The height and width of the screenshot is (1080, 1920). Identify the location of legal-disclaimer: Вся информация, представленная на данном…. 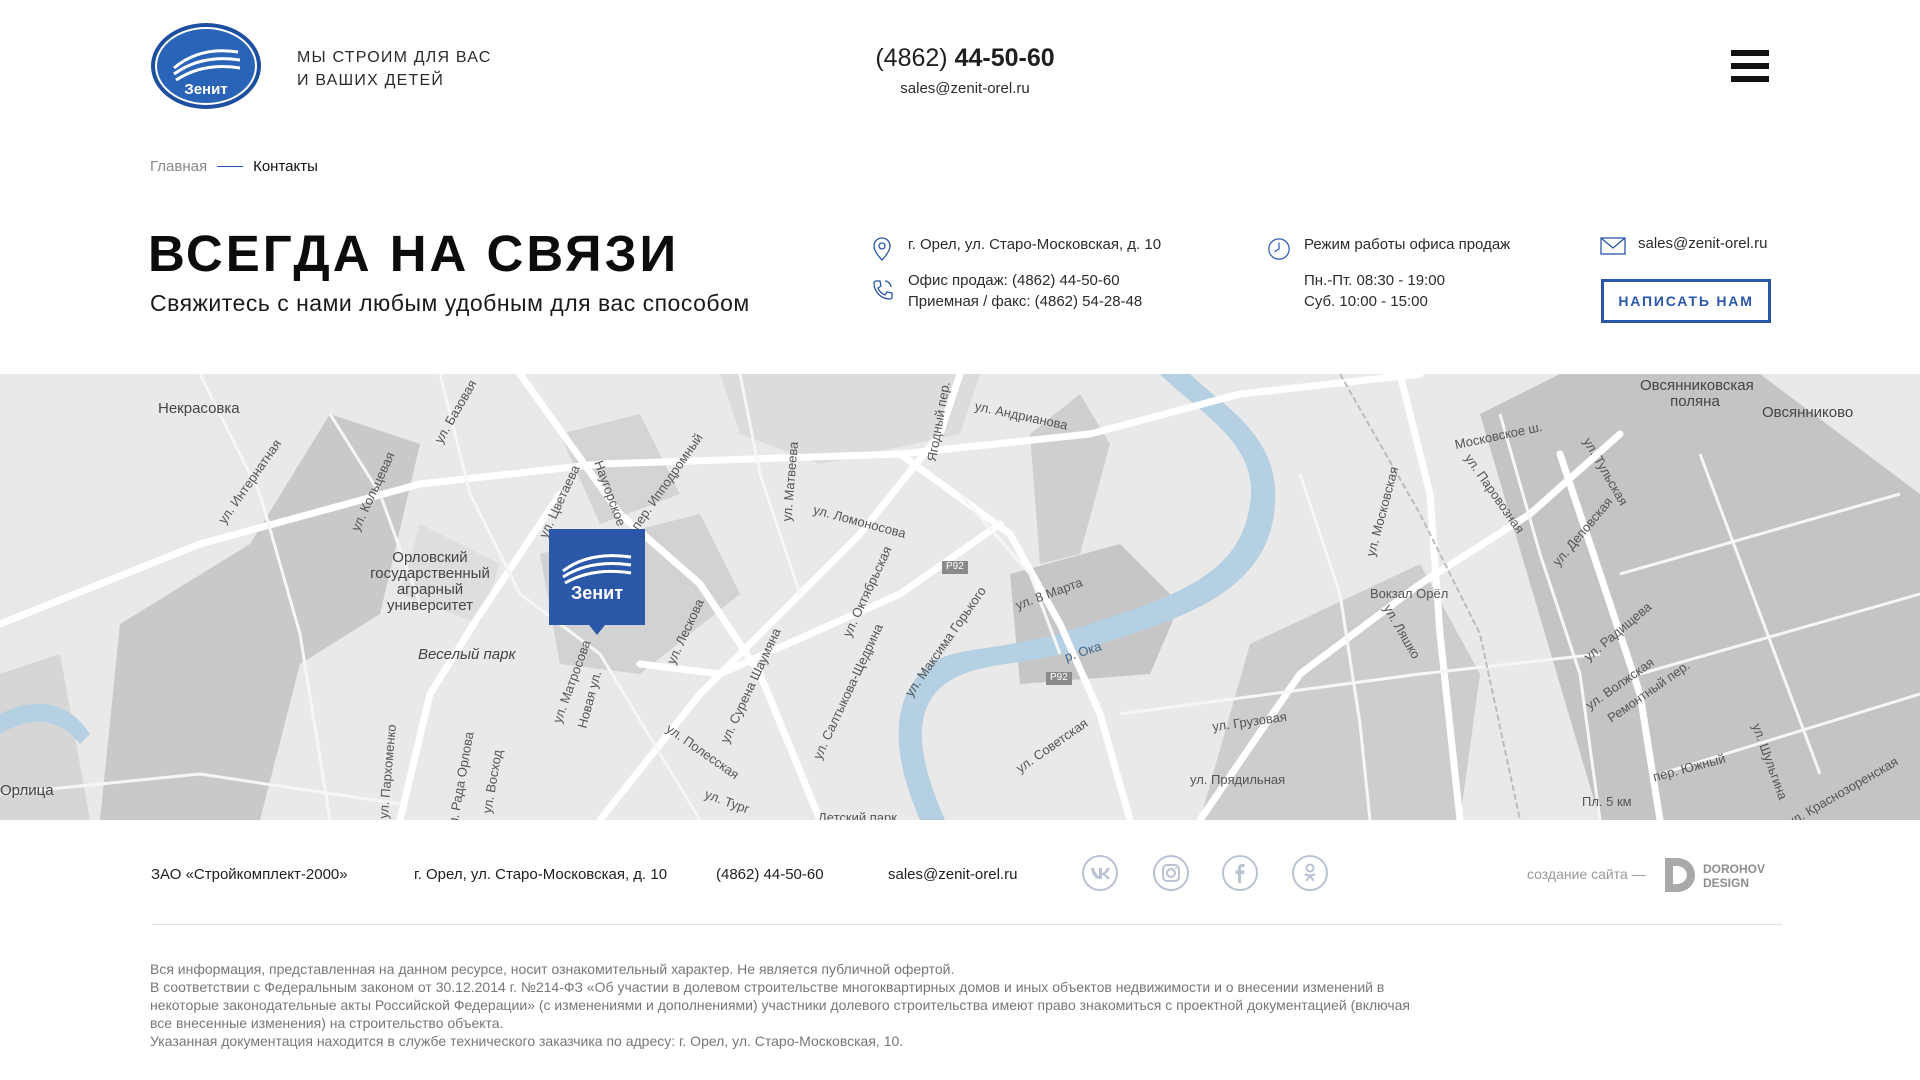
(780, 1005).